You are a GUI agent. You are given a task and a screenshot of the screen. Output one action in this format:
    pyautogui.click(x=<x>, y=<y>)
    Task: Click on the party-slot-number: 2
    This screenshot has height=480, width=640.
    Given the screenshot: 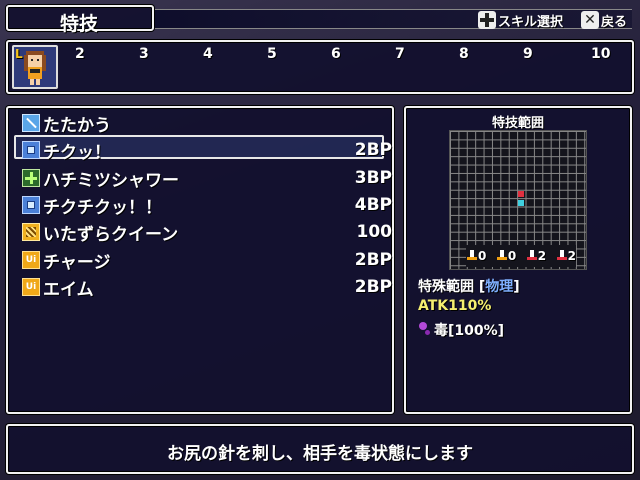 What is the action you would take?
    pyautogui.click(x=80, y=54)
    